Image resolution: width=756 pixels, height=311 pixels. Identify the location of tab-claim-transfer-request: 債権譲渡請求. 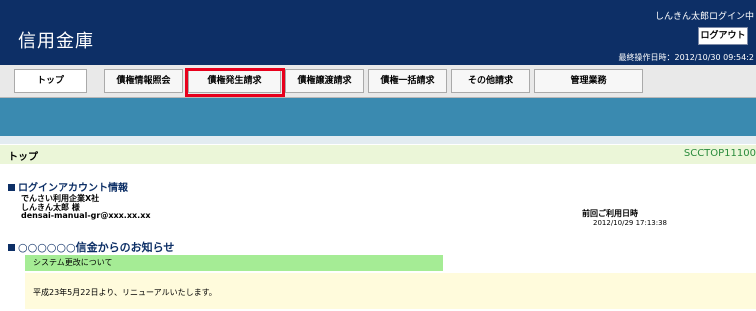
(324, 81).